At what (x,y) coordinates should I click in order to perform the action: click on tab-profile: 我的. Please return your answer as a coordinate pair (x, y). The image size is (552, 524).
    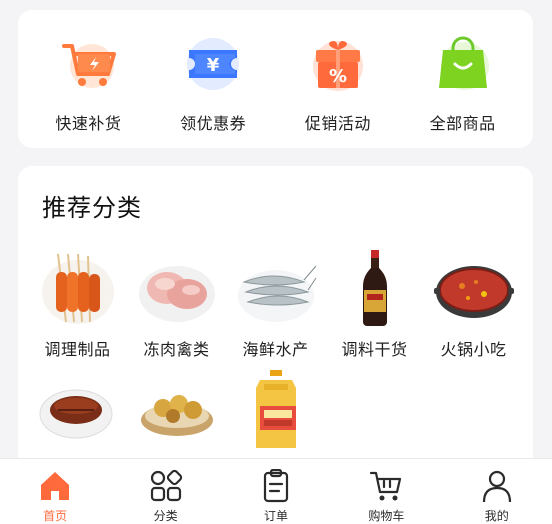
    Looking at the image, I should click on (497, 491).